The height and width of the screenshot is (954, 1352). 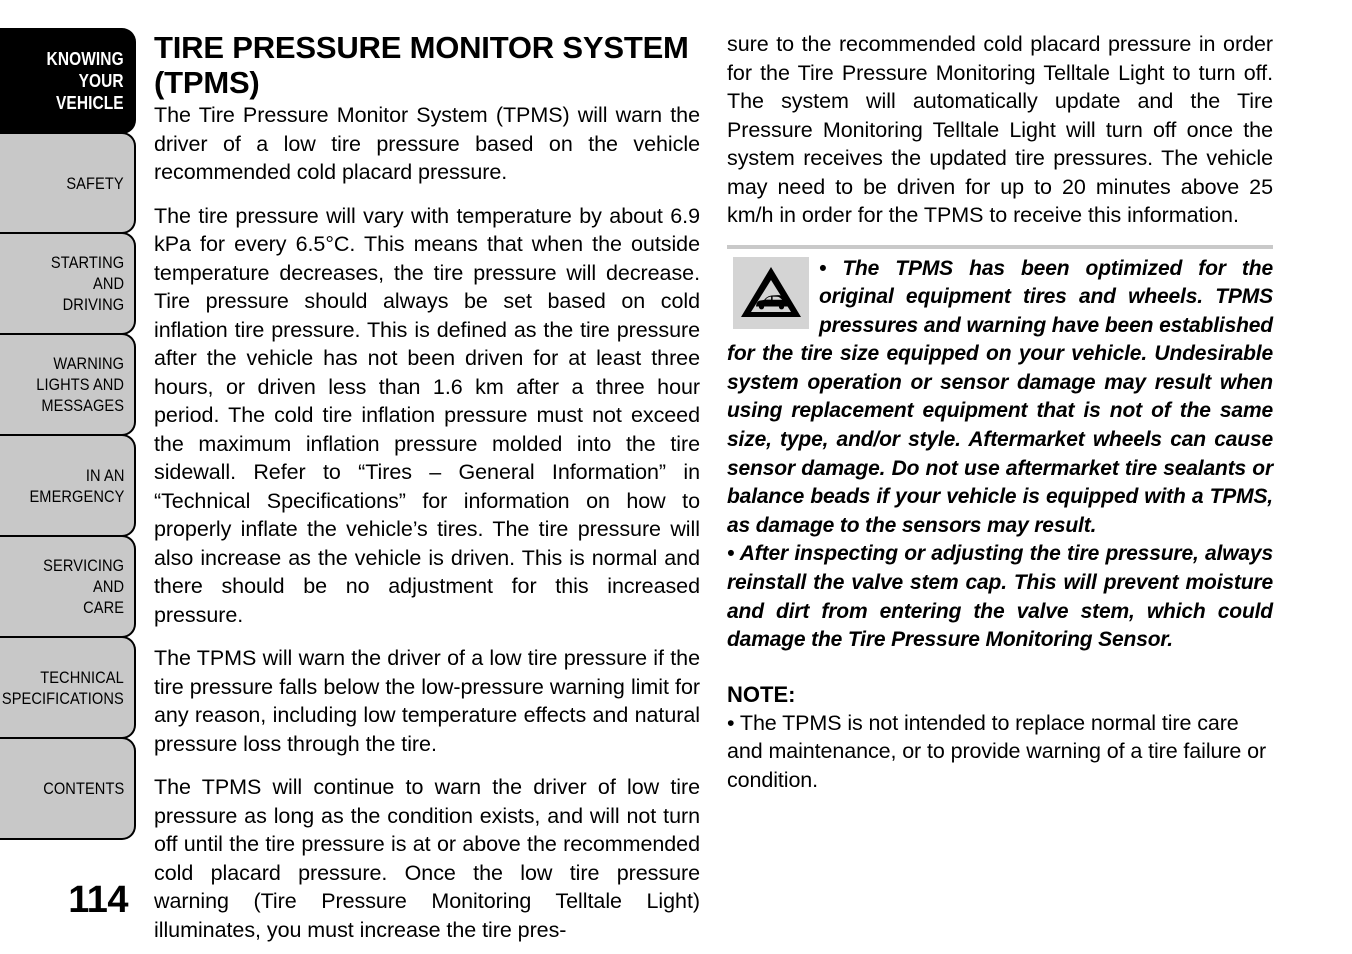 I want to click on page-title: TIRE PRESSURE MONITOR SYSTEM (TPMS), so click(x=421, y=65).